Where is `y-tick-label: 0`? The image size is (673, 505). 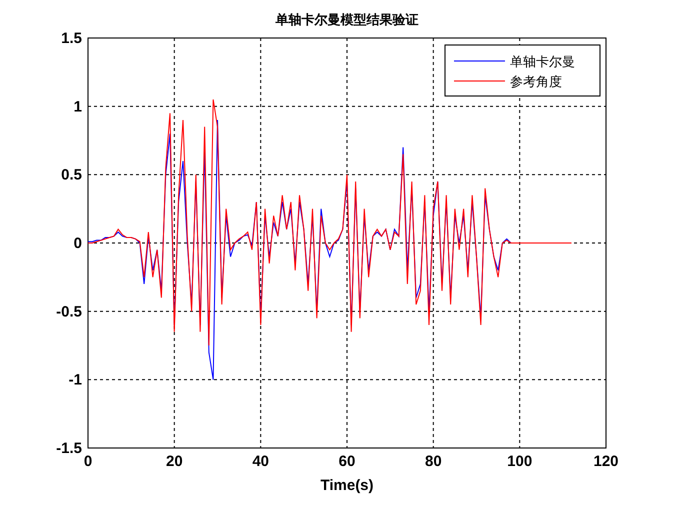
y-tick-label: 0 is located at coordinates (78, 243).